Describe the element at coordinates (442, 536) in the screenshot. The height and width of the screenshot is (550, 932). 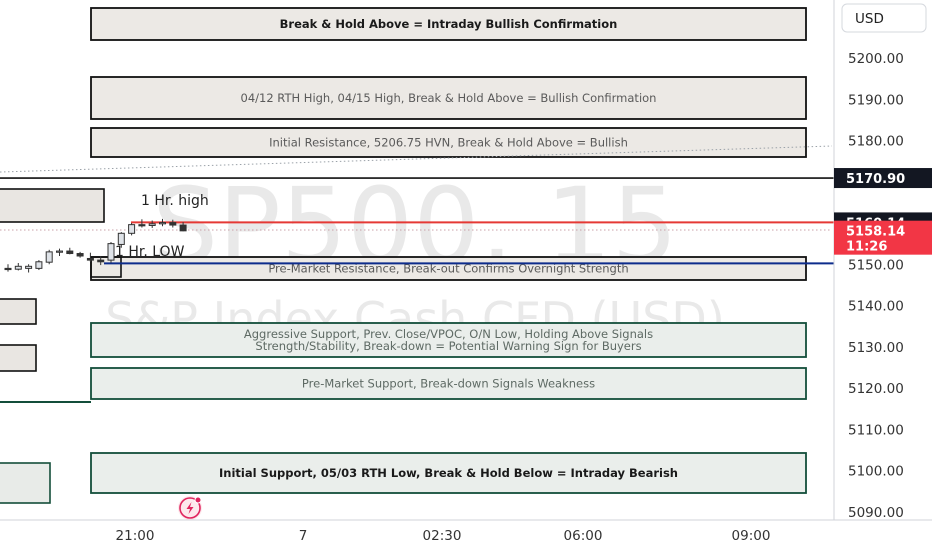
I see `x-tick-2: 02:30` at that location.